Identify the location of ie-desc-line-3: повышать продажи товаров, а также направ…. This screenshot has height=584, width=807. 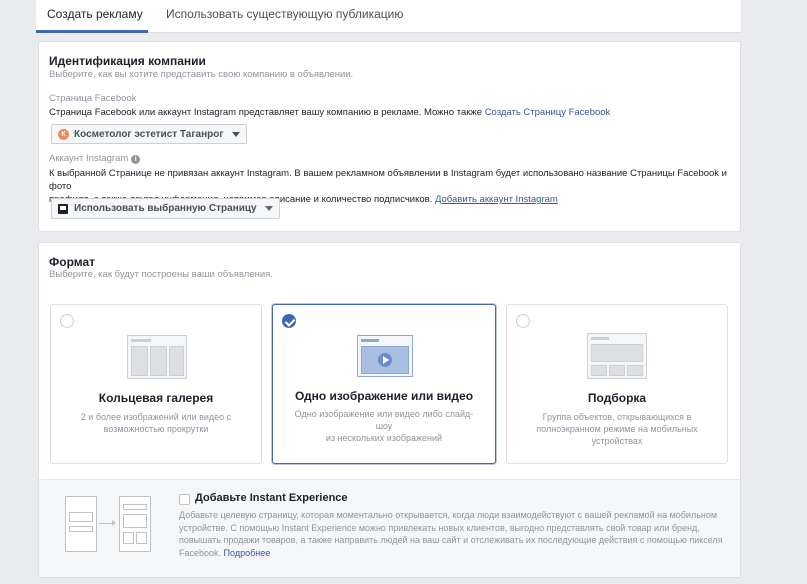
(451, 540).